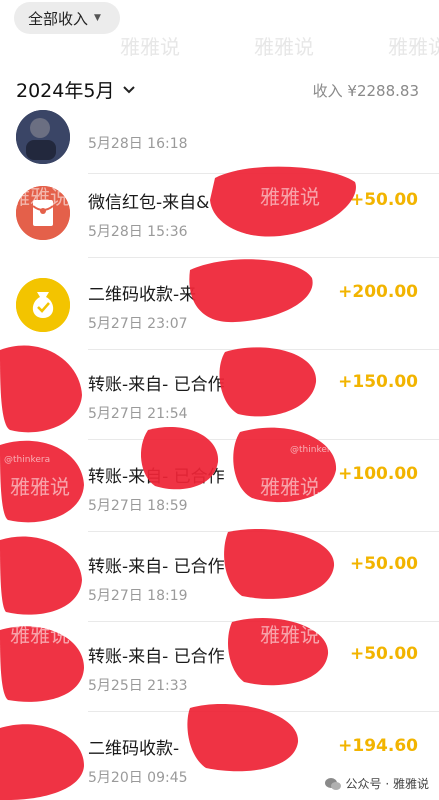 The height and width of the screenshot is (800, 439). I want to click on transaction-row: 5月28日 16:18, so click(219, 128).